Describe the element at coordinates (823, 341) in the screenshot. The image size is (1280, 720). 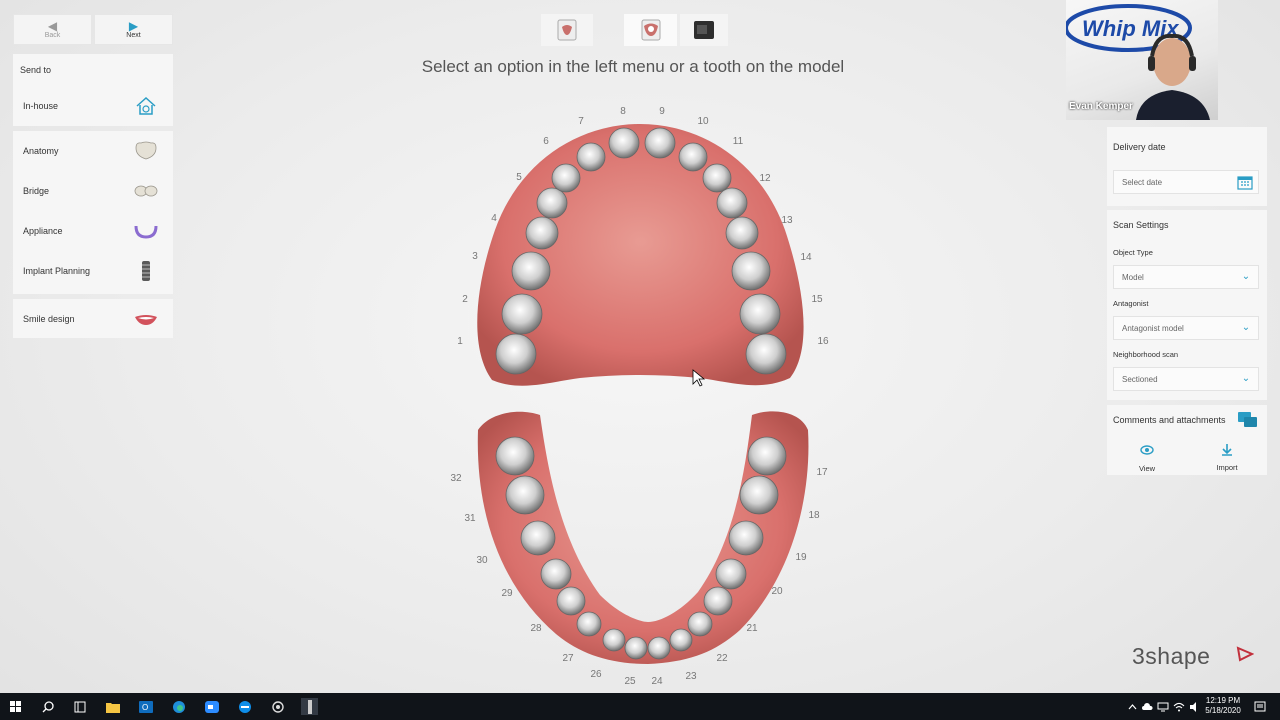
I see `tooth-number-label: 16` at that location.